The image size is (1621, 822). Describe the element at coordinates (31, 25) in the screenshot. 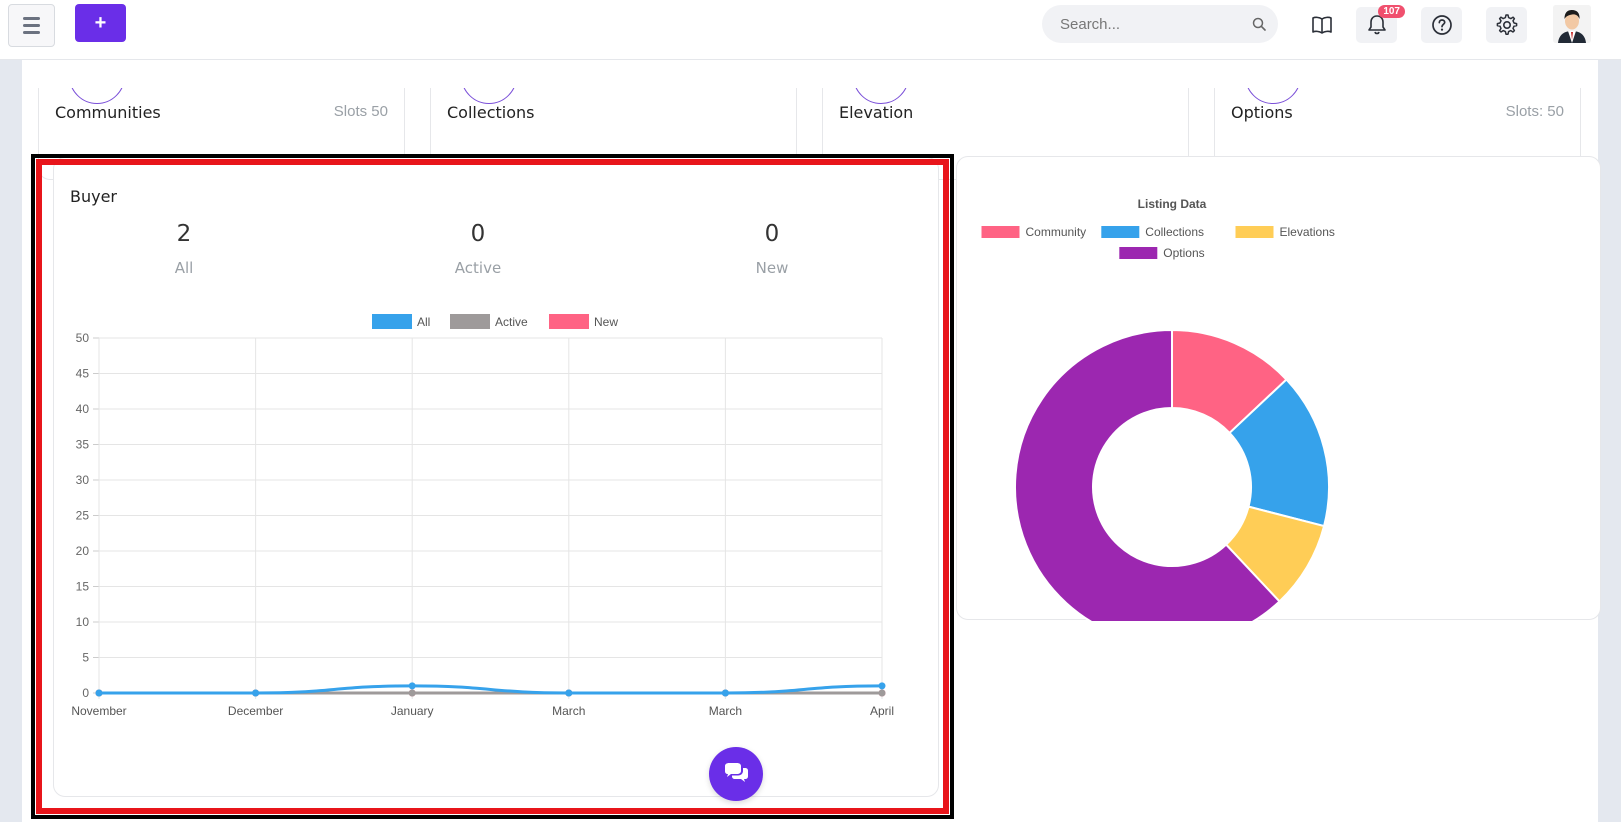

I see `hamburger-icon` at that location.